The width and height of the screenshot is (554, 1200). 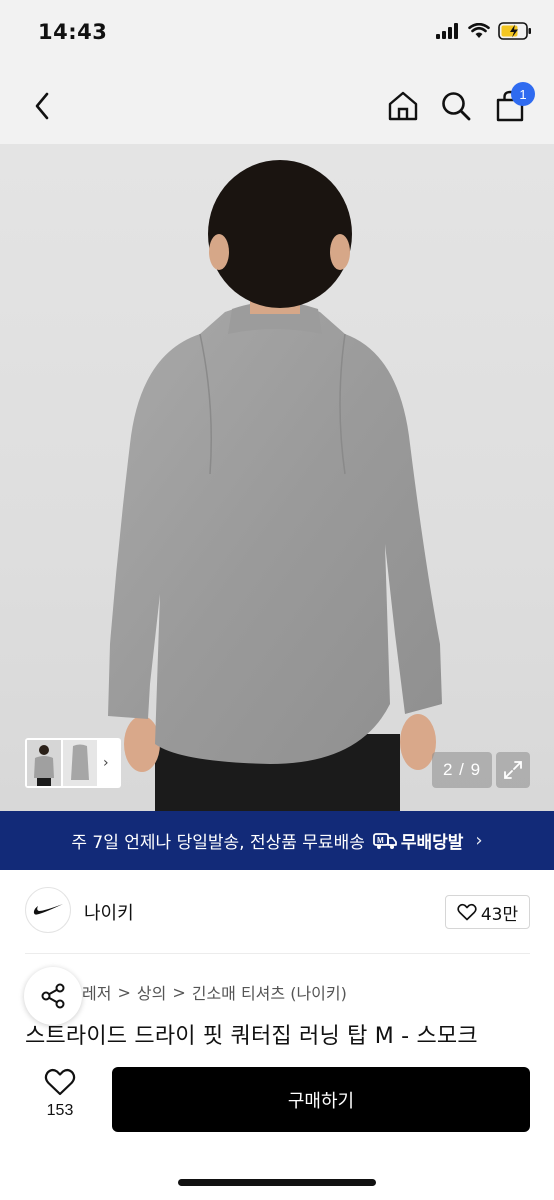 I want to click on share-button, so click(x=53, y=996).